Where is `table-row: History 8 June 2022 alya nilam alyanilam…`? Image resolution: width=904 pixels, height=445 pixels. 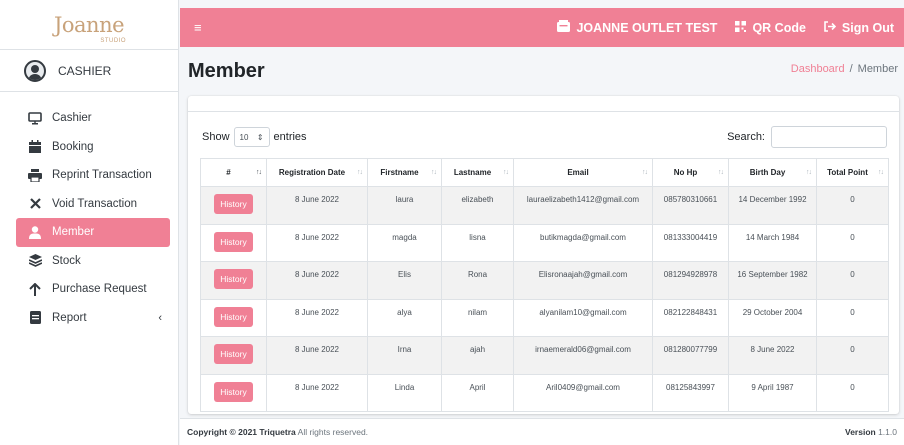
table-row: History 8 June 2022 alya nilam alyanilam… is located at coordinates (544, 317).